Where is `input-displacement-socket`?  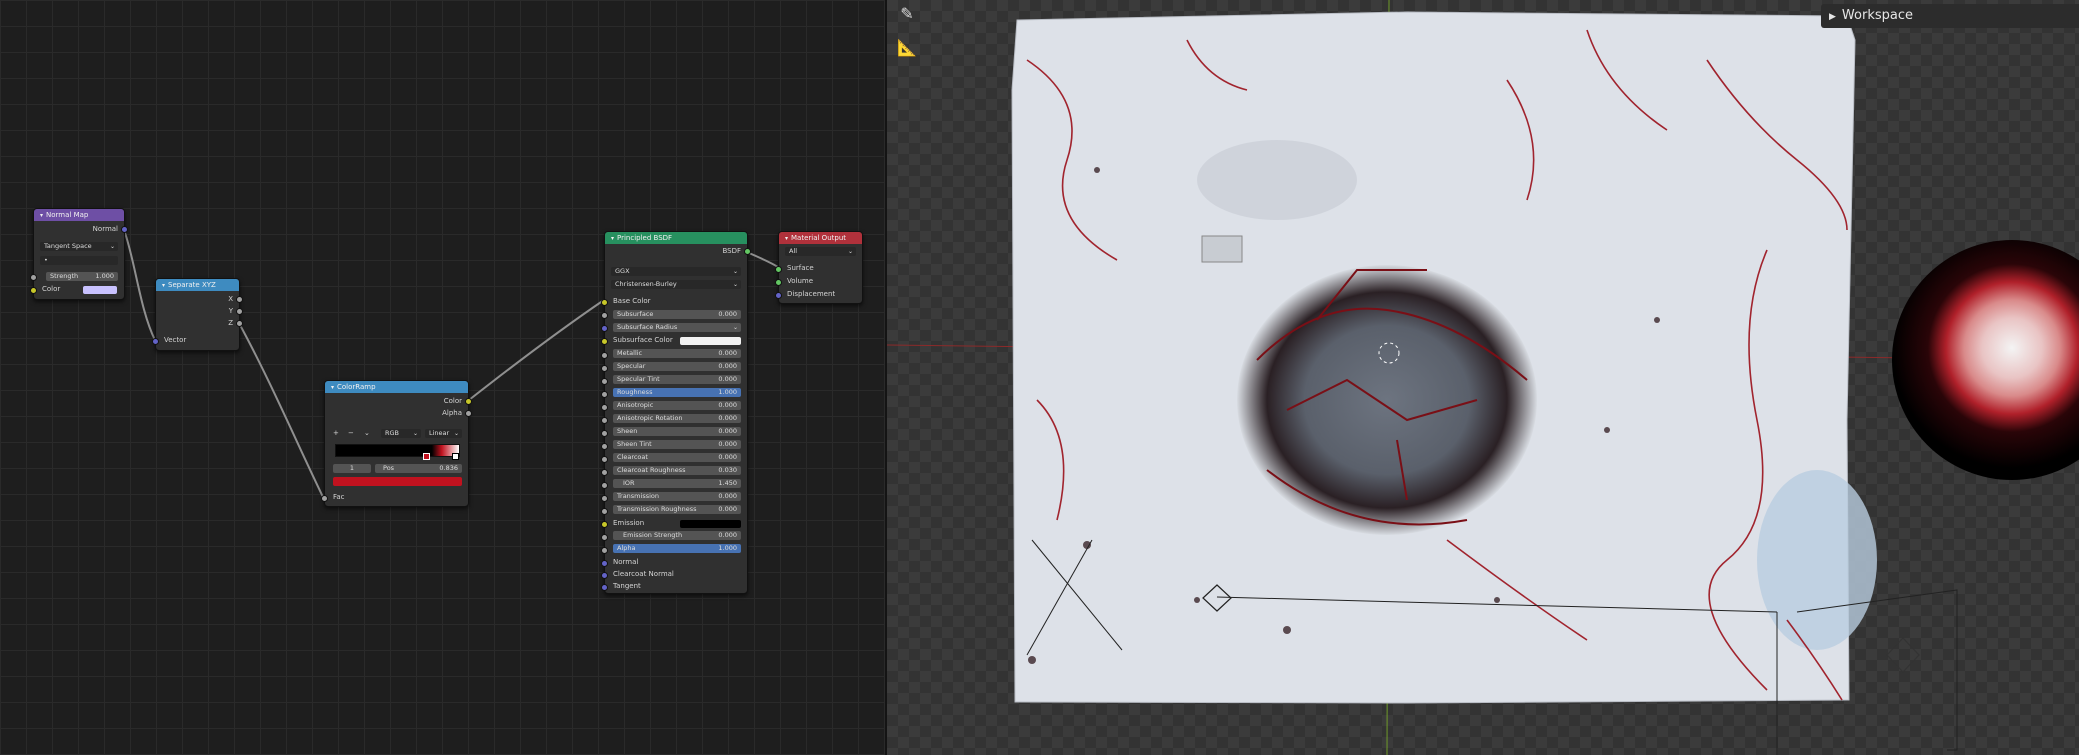
input-displacement-socket is located at coordinates (778, 295).